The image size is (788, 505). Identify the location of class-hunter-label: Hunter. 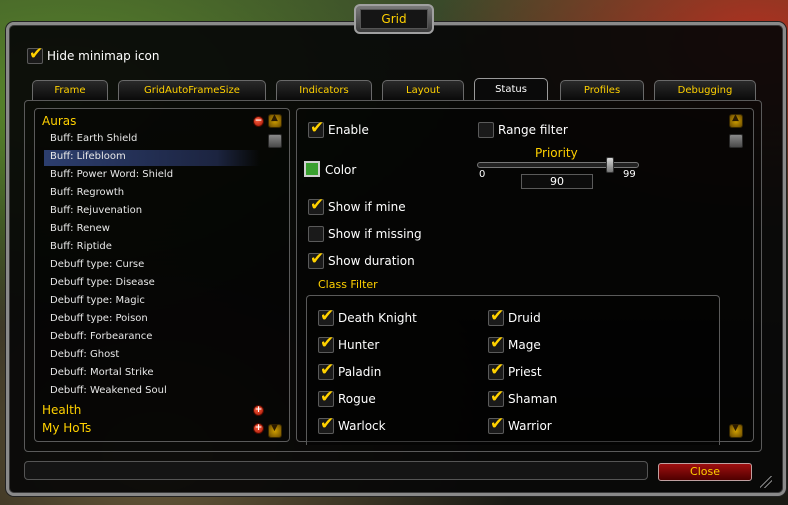
(359, 345).